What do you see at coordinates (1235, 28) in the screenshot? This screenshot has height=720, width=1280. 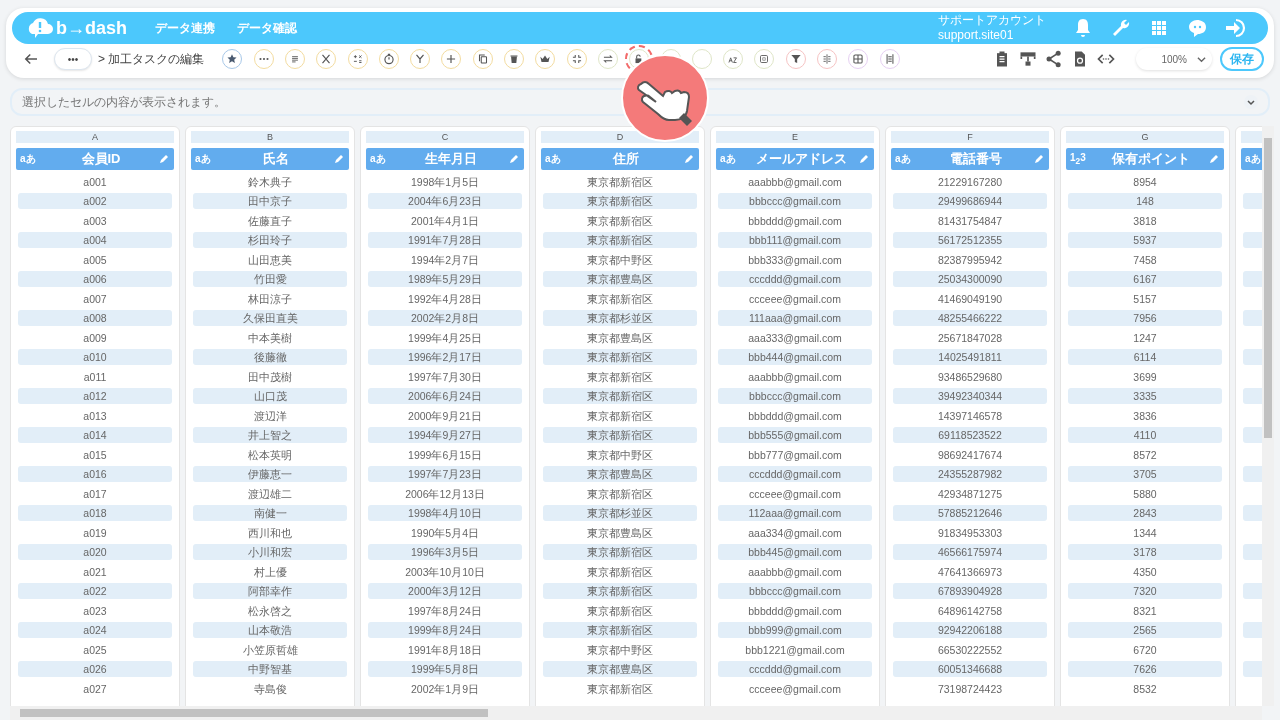 I see `logout-icon` at bounding box center [1235, 28].